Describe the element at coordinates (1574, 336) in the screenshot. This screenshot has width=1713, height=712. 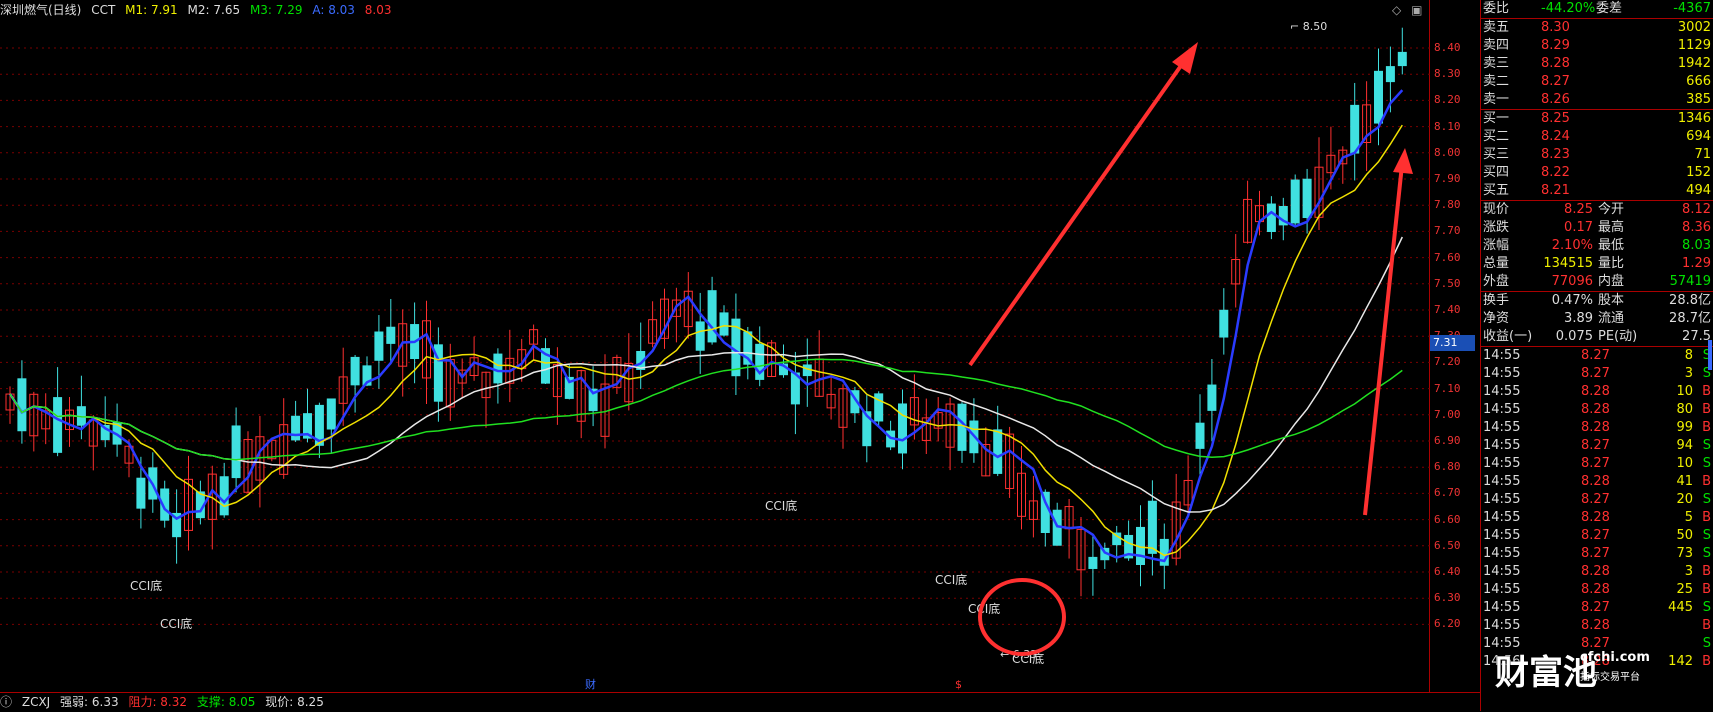
I see `stat-value: 0.075` at that location.